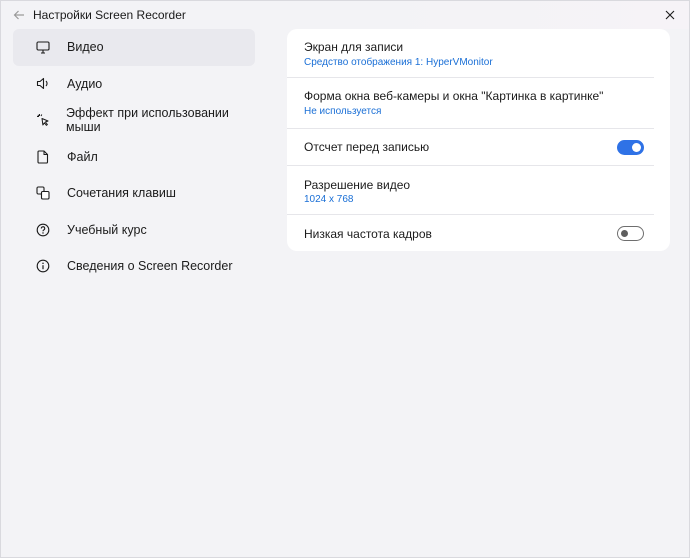 This screenshot has height=558, width=690. I want to click on low-fps-setting: Низкая частота кадров, so click(478, 233).